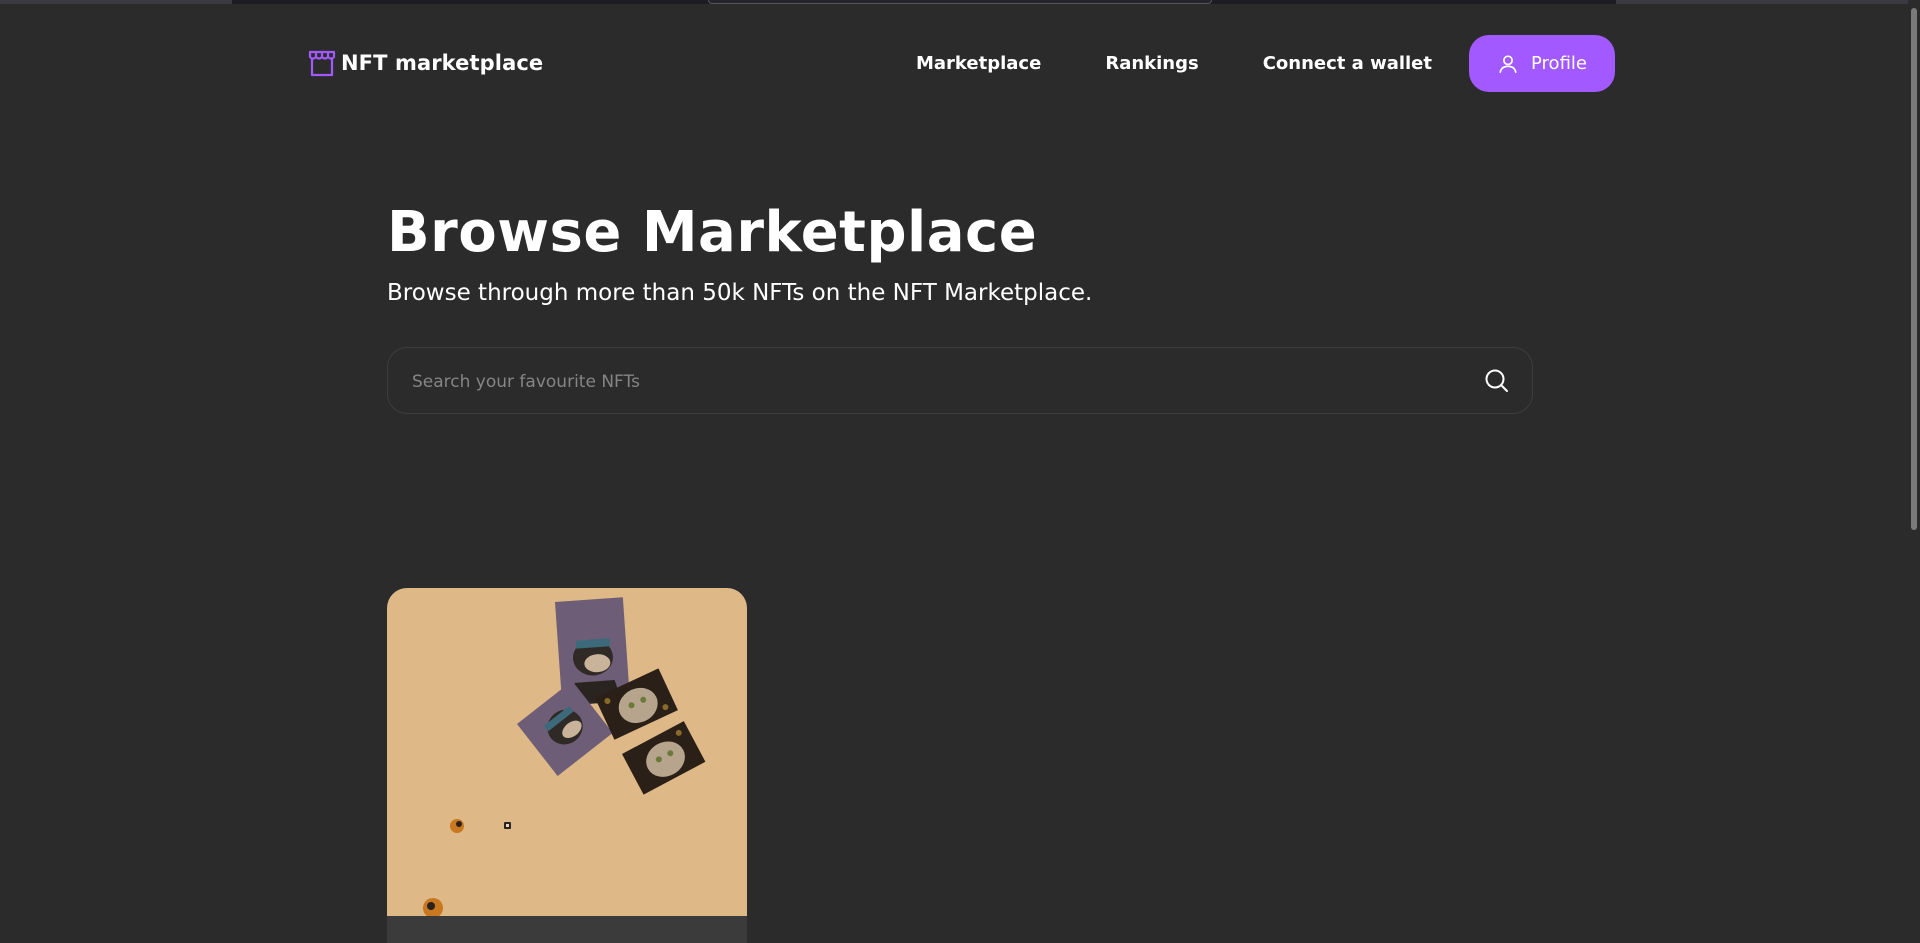  Describe the element at coordinates (1151, 63) in the screenshot. I see `nav-link-rankings: Rankings` at that location.